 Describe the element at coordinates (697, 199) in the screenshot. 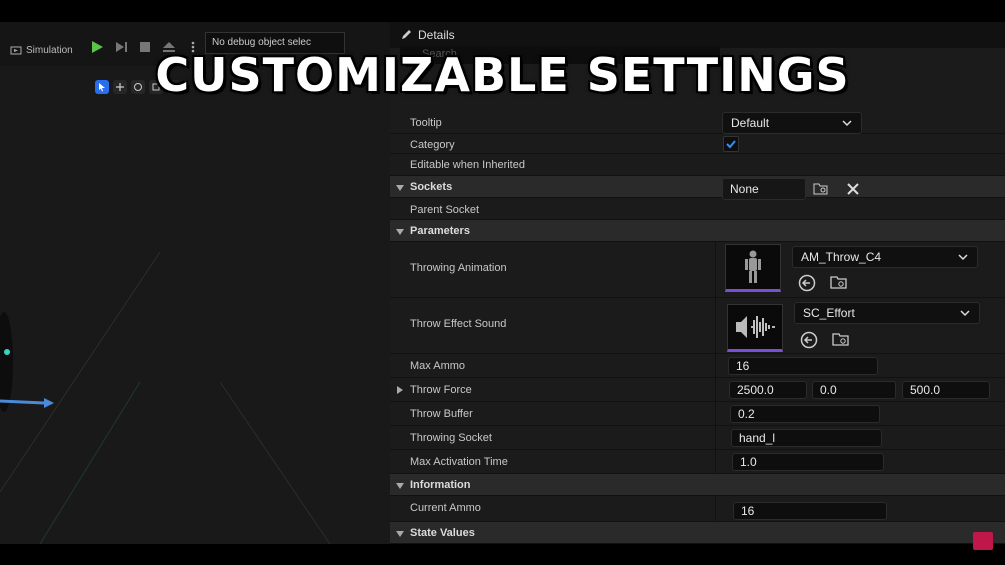

I see `row-parent-socket: Parent Socket None` at that location.